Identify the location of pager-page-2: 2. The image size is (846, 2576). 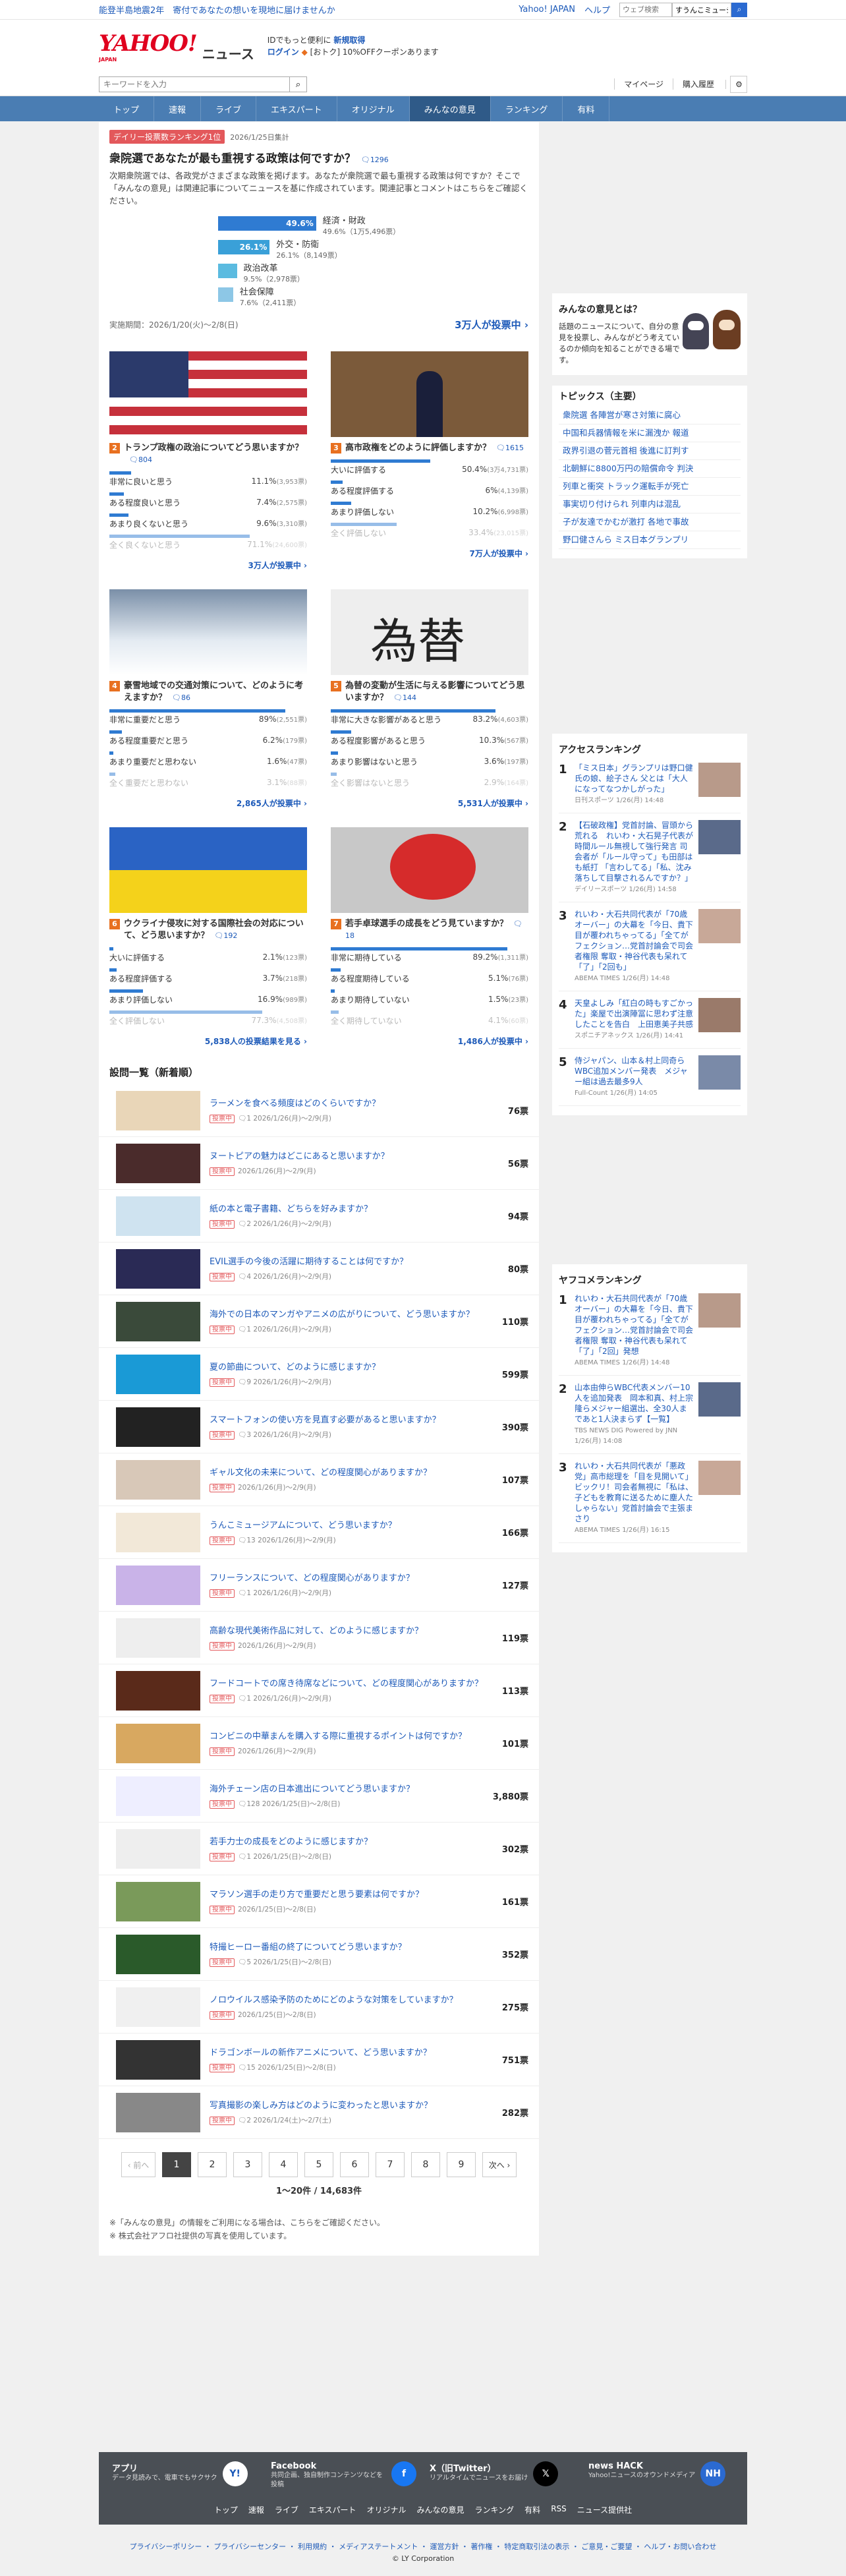
(212, 2164).